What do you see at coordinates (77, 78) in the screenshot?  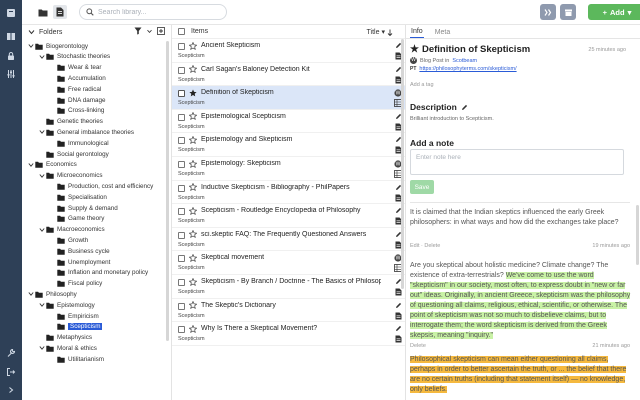 I see `folder-item: Accumulation` at bounding box center [77, 78].